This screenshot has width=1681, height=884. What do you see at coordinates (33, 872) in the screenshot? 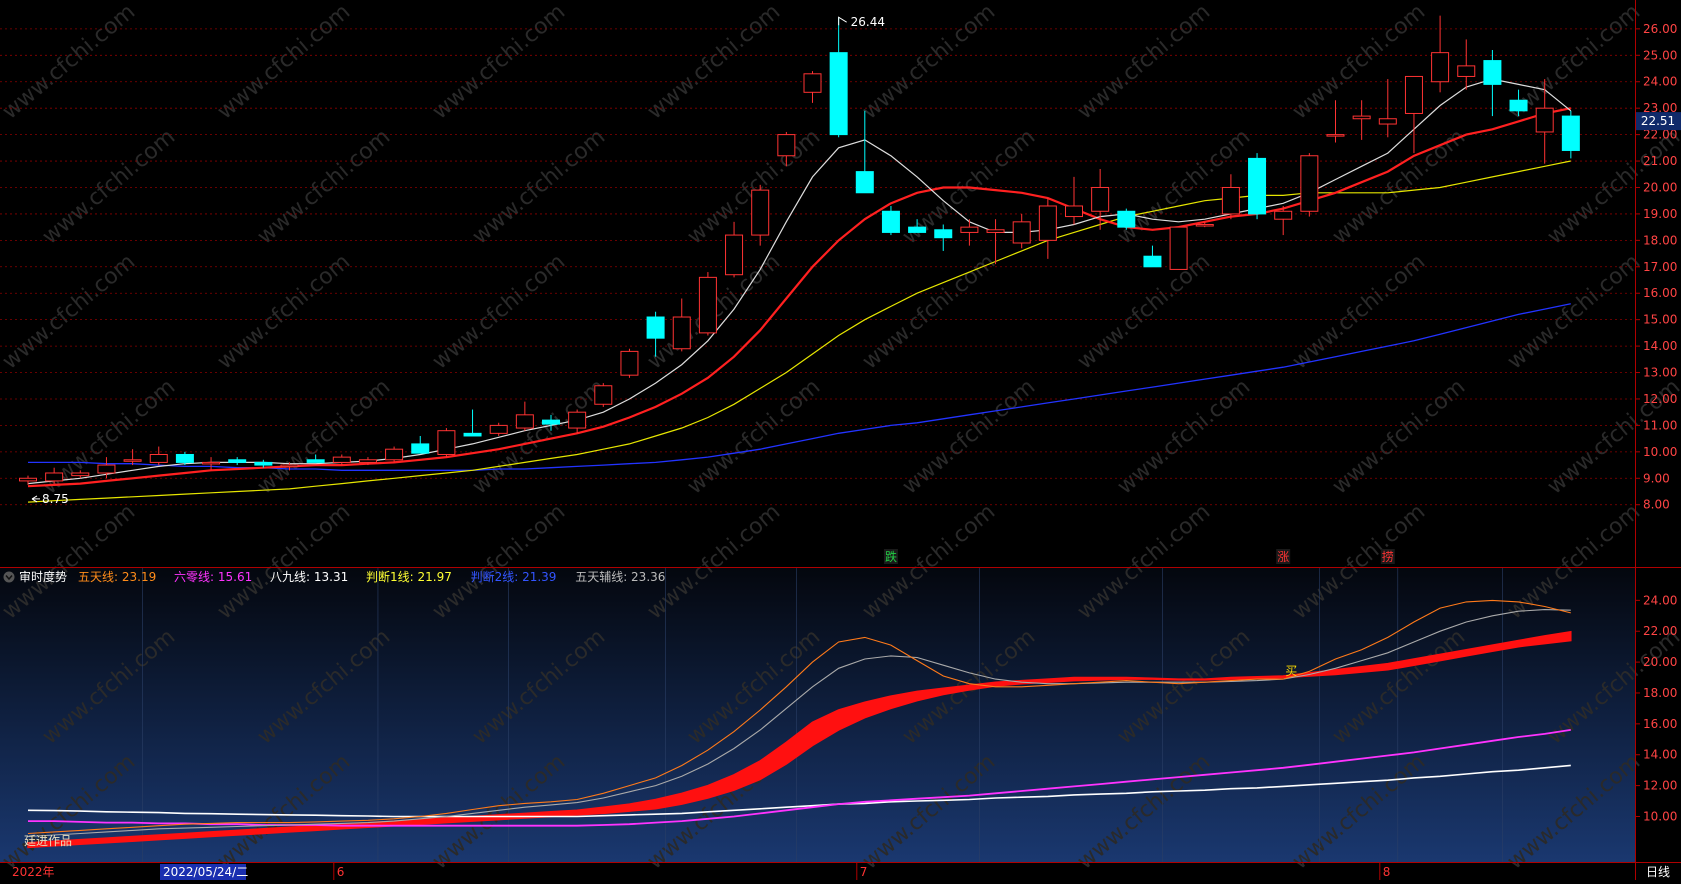
I see `year-label: 2022年` at bounding box center [33, 872].